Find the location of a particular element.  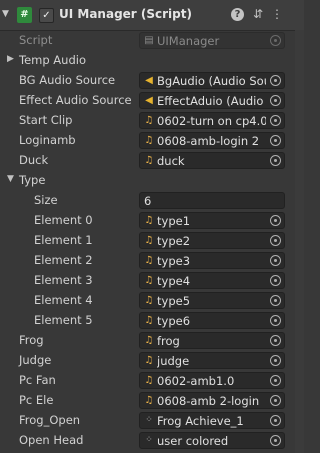

object-field-value: 0602-amb1.0 is located at coordinates (196, 381).